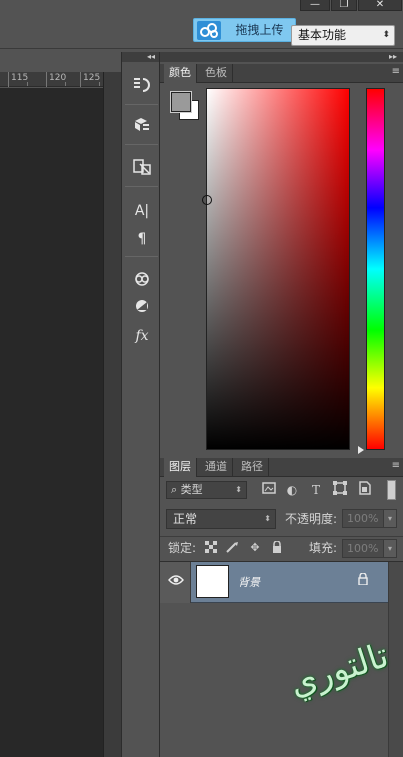 Image resolution: width=403 pixels, height=757 pixels. Describe the element at coordinates (112, 414) in the screenshot. I see `canvas-scrollbar` at that location.